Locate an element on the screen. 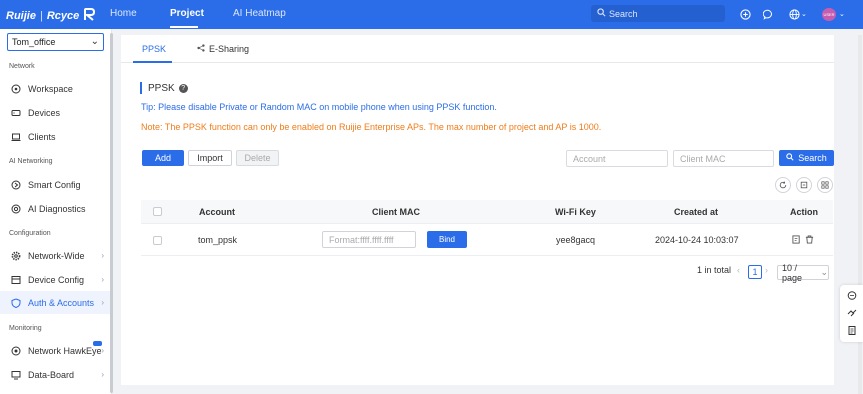 This screenshot has width=863, height=394. laptop-icon is located at coordinates (15, 136).